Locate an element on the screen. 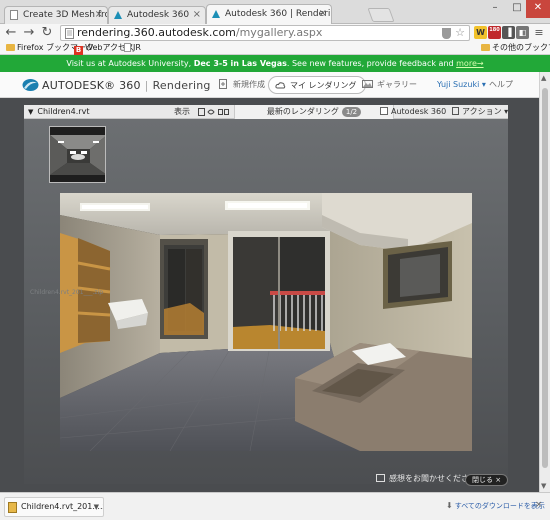  view-label: 表示 is located at coordinates (182, 111).